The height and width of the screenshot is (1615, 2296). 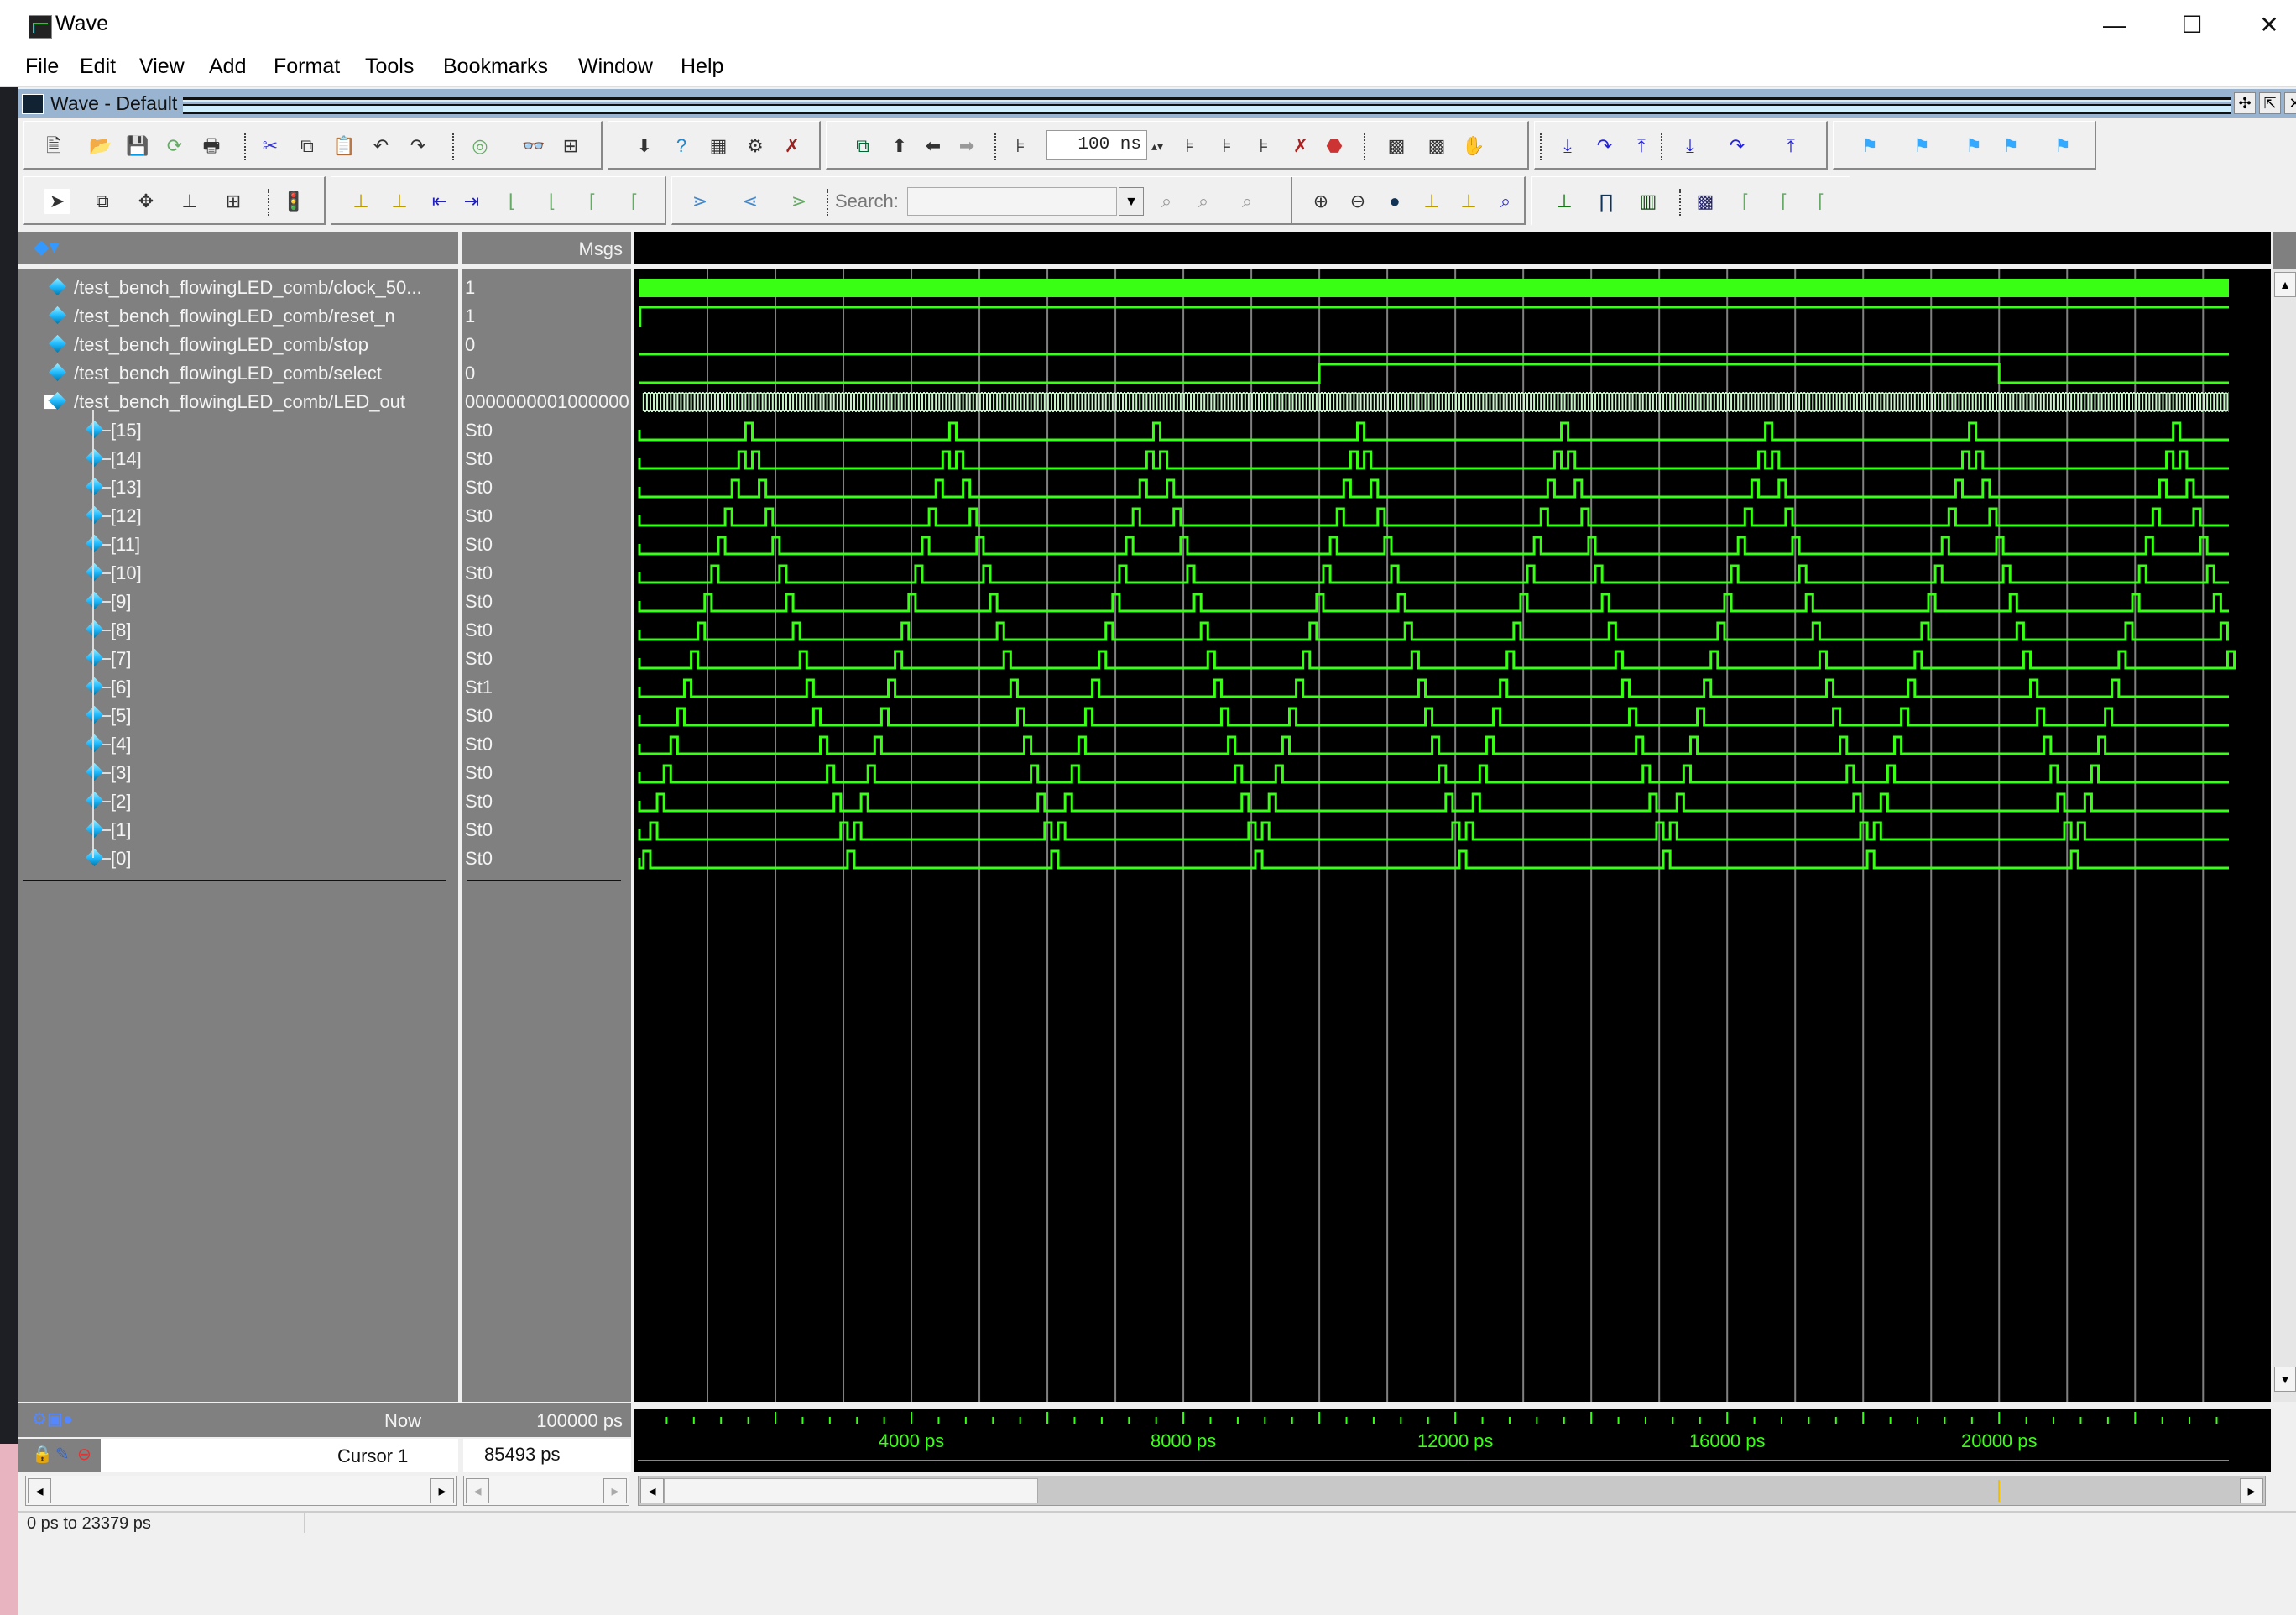 What do you see at coordinates (238, 487) in the screenshot?
I see `signal-bit-row: [13]` at bounding box center [238, 487].